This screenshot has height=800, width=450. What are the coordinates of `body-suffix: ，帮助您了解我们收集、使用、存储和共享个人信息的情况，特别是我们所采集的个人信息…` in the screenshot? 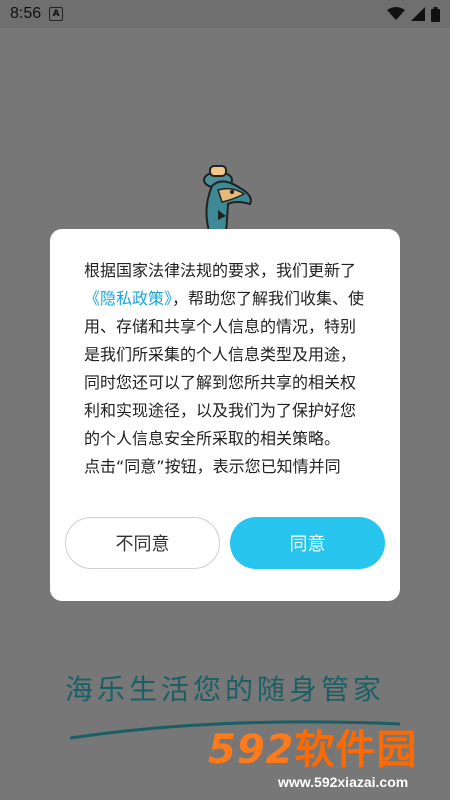 It's located at (224, 368).